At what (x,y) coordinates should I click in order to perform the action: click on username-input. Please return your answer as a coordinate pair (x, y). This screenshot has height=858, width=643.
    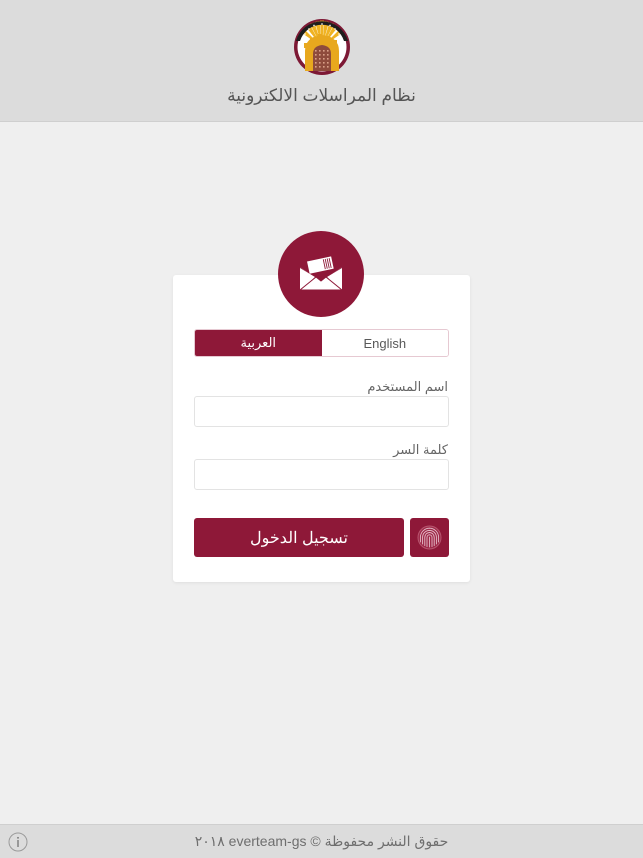
    Looking at the image, I should click on (321, 411).